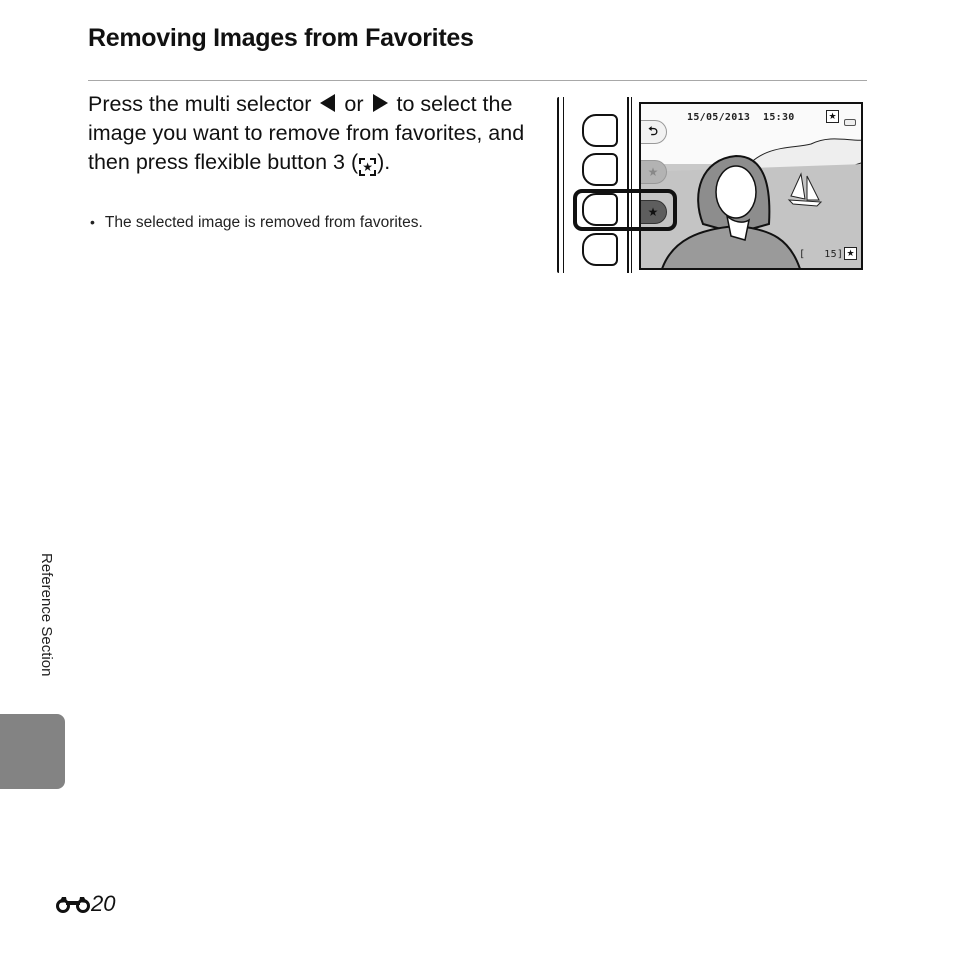  I want to click on title-divider, so click(477, 80).